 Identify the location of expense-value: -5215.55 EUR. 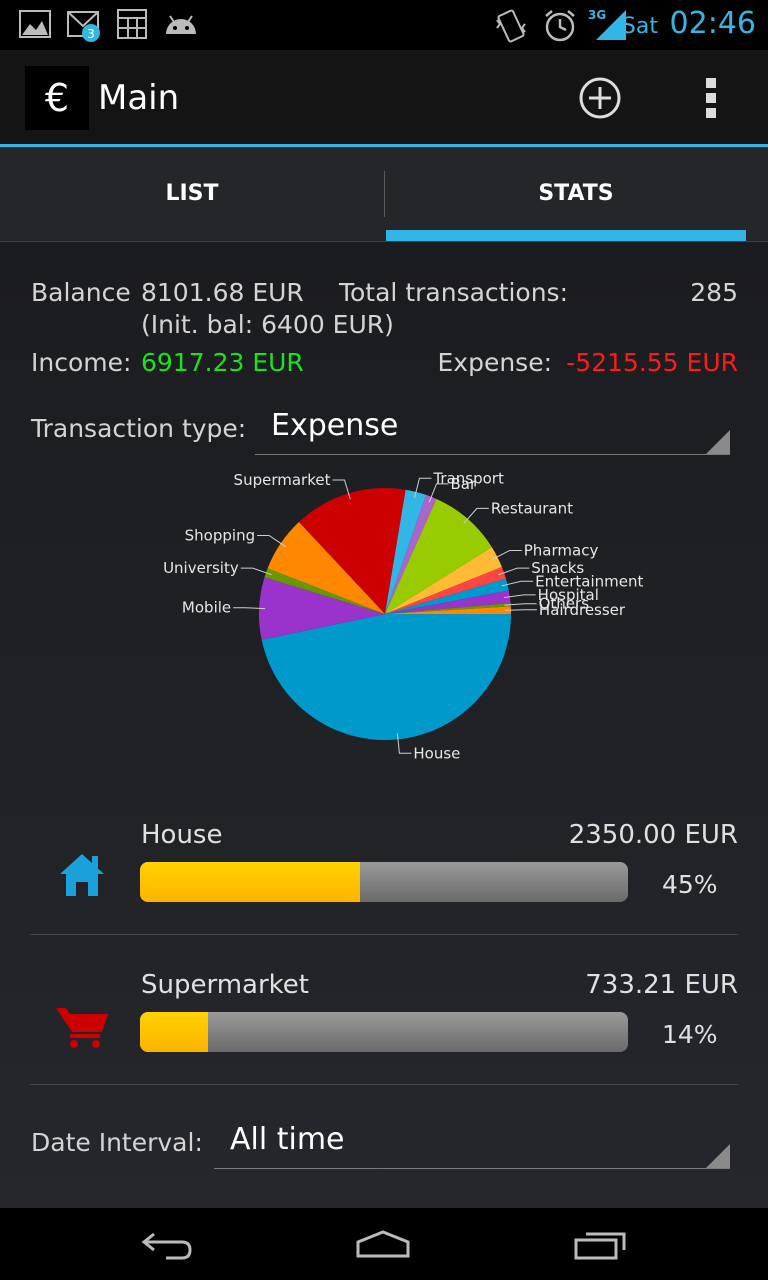
(652, 362).